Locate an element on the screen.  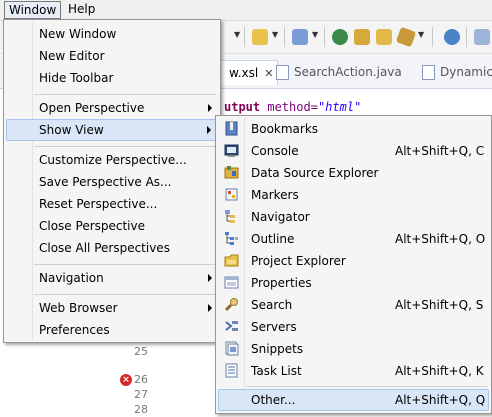
menu-window: Window is located at coordinates (33, 10).